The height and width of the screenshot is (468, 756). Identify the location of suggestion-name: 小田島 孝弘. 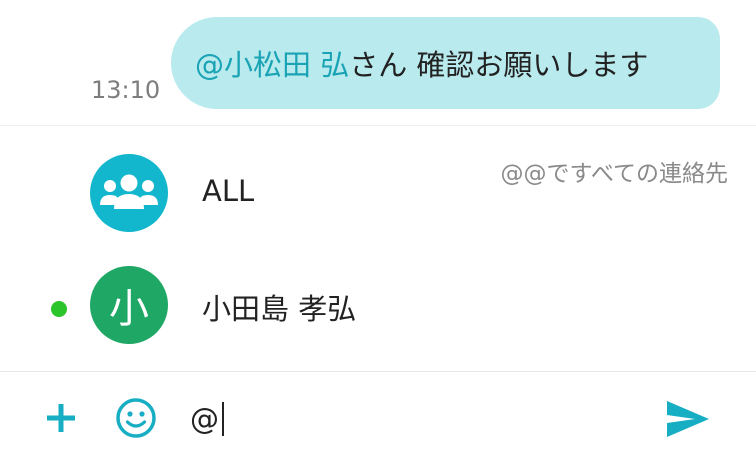
(279, 309).